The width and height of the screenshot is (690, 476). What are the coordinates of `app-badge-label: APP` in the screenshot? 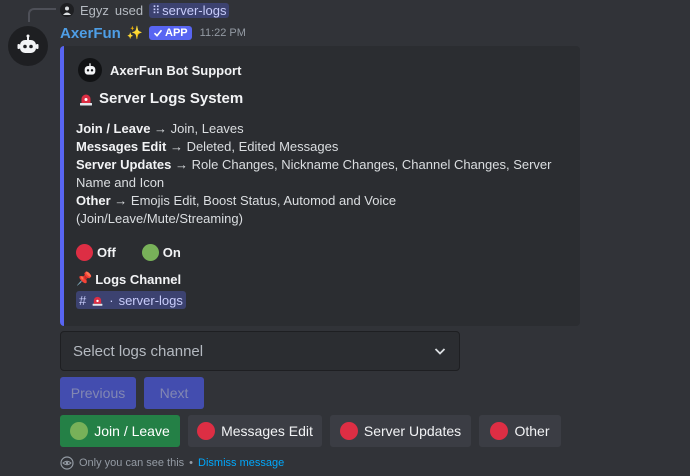 It's located at (176, 33).